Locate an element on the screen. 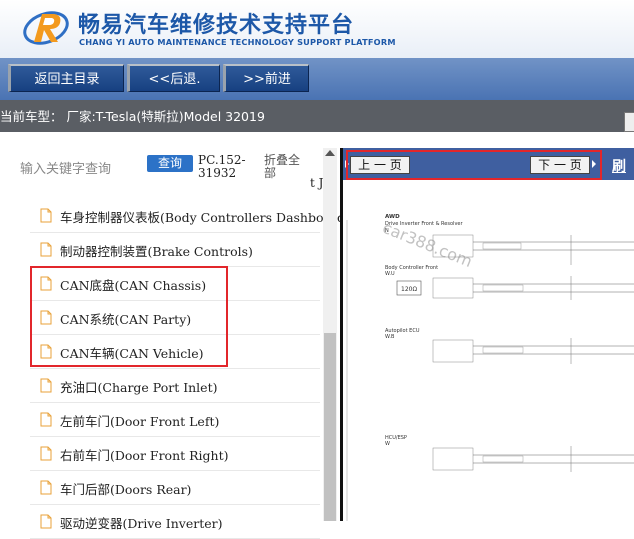  r-swoosh-logo is located at coordinates (46, 28).